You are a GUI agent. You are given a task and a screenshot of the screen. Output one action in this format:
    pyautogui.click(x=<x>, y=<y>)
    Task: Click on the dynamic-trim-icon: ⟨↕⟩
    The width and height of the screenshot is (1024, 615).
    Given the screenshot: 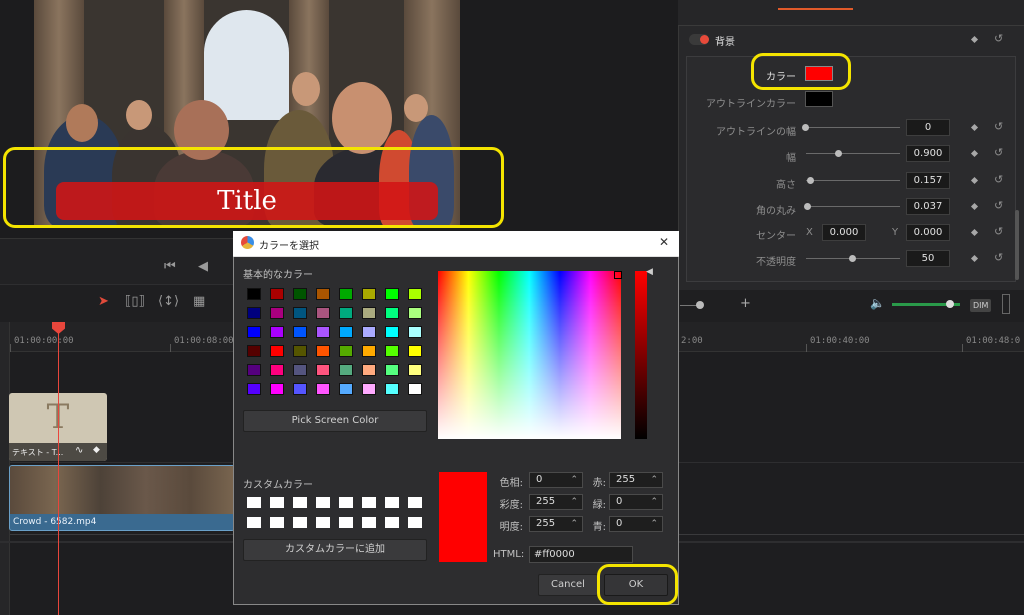 What is the action you would take?
    pyautogui.click(x=168, y=301)
    